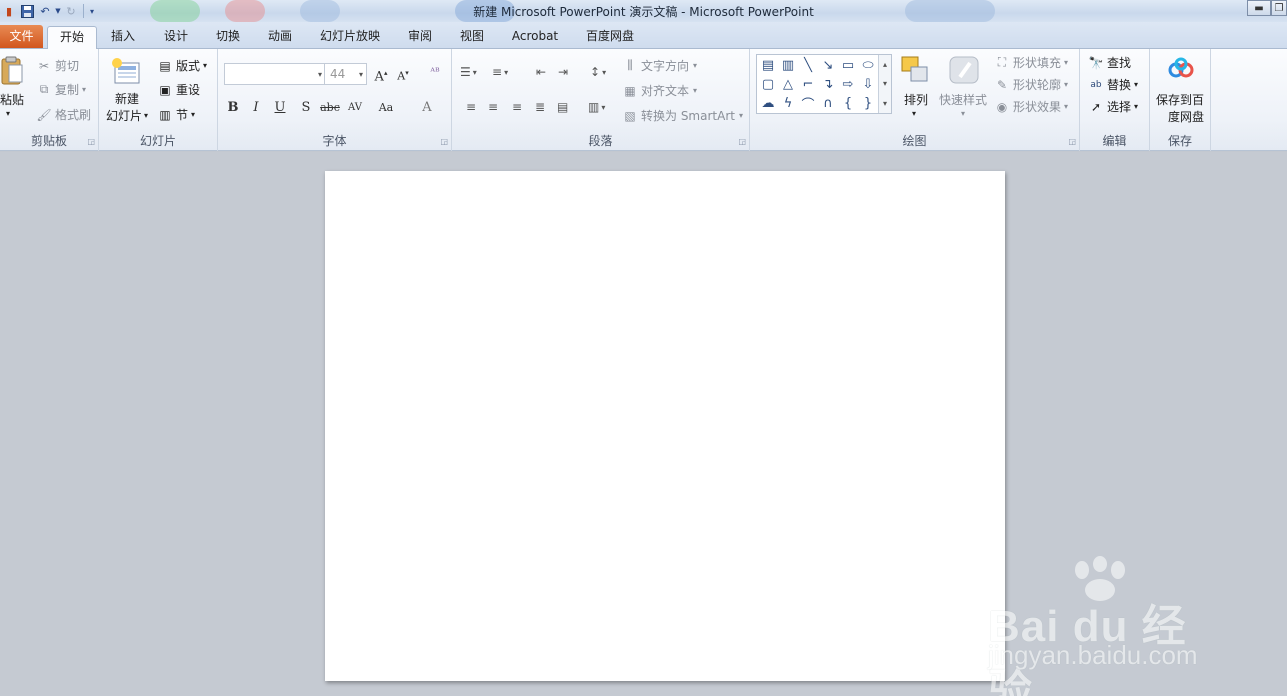  Describe the element at coordinates (176, 37) in the screenshot. I see `tab-design: 设计` at that location.